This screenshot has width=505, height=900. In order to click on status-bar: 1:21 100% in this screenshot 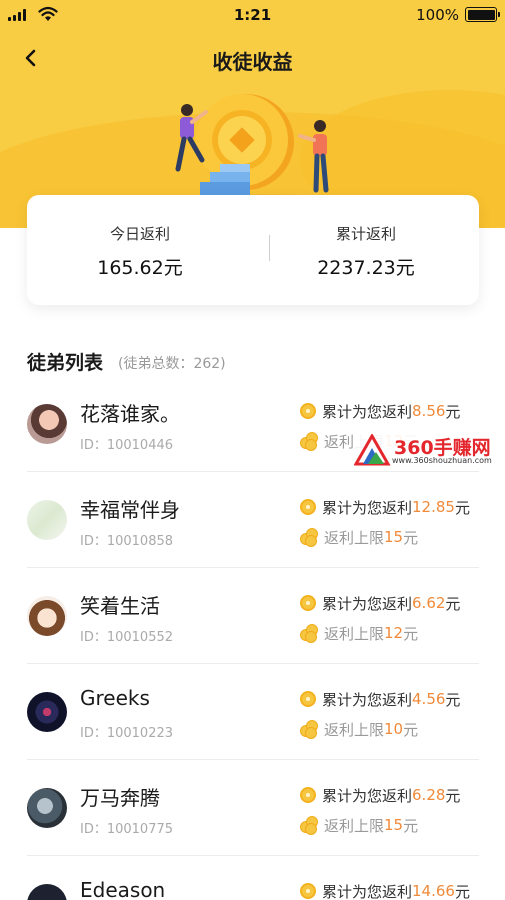, I will do `click(252, 15)`.